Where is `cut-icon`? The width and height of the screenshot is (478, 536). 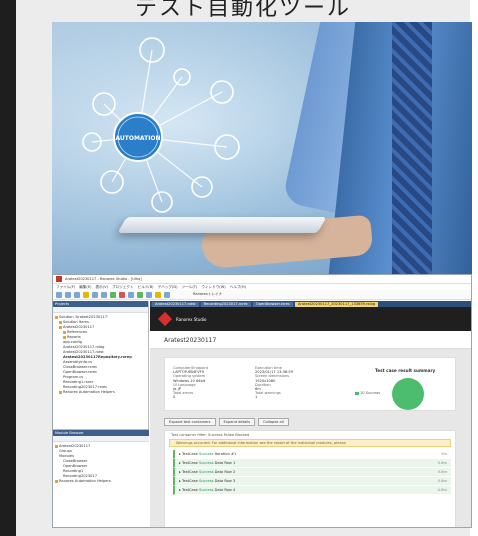
cut-icon is located at coordinates (95, 294).